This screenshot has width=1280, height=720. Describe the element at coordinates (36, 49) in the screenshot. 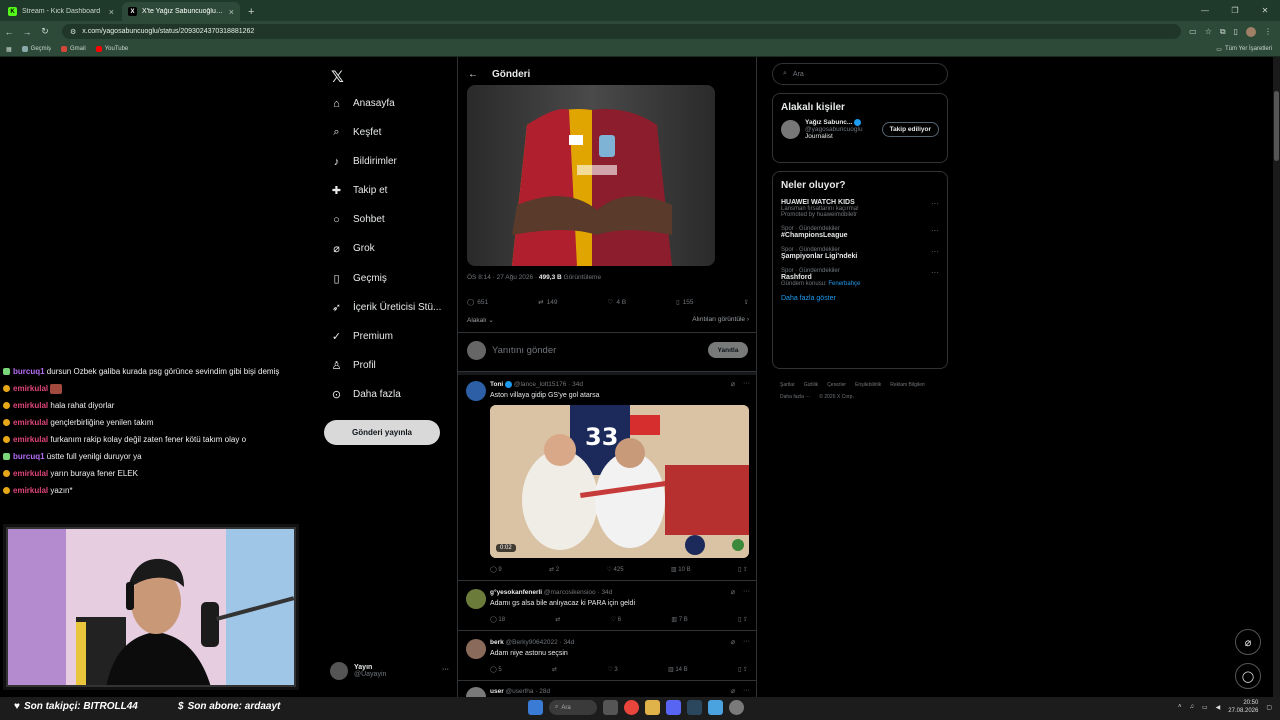

I see `bookmark-history: Geçmiş` at that location.